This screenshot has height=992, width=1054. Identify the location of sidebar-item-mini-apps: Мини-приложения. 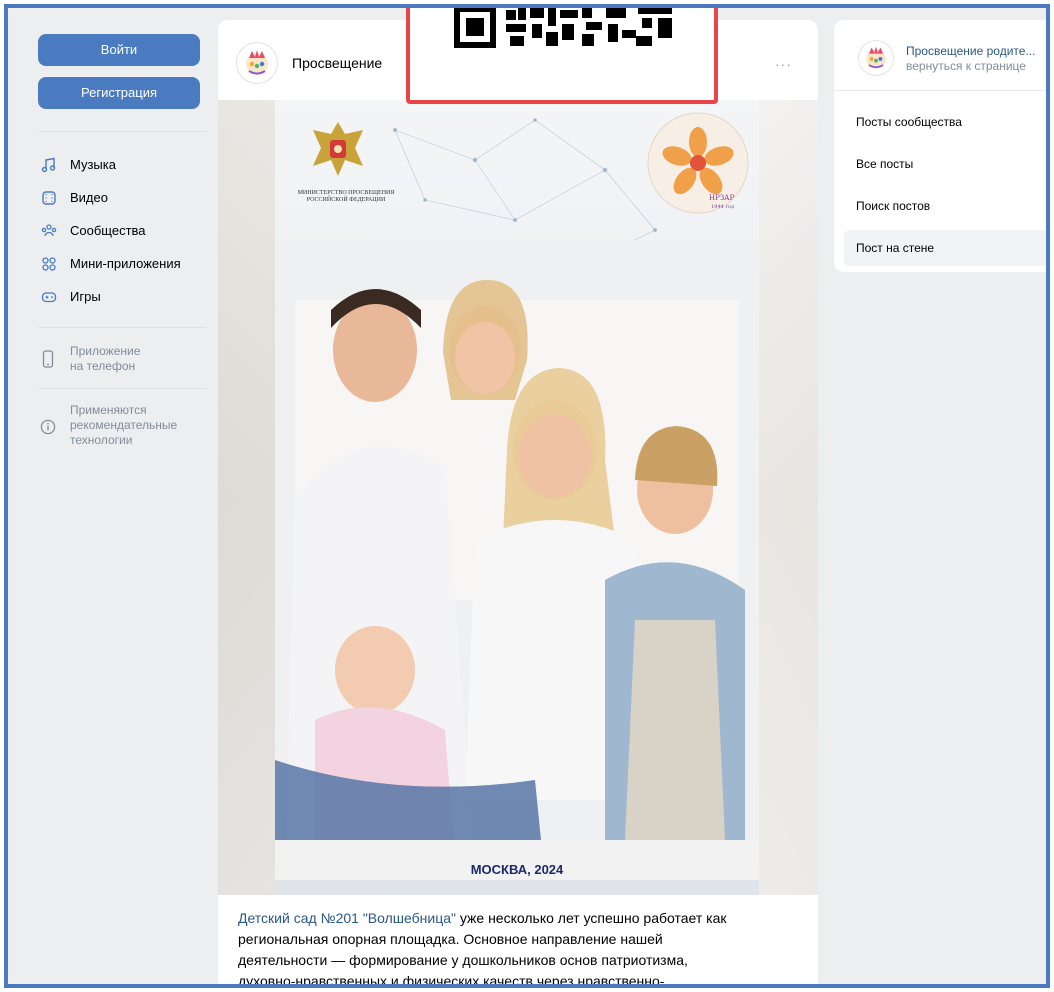
(126, 263).